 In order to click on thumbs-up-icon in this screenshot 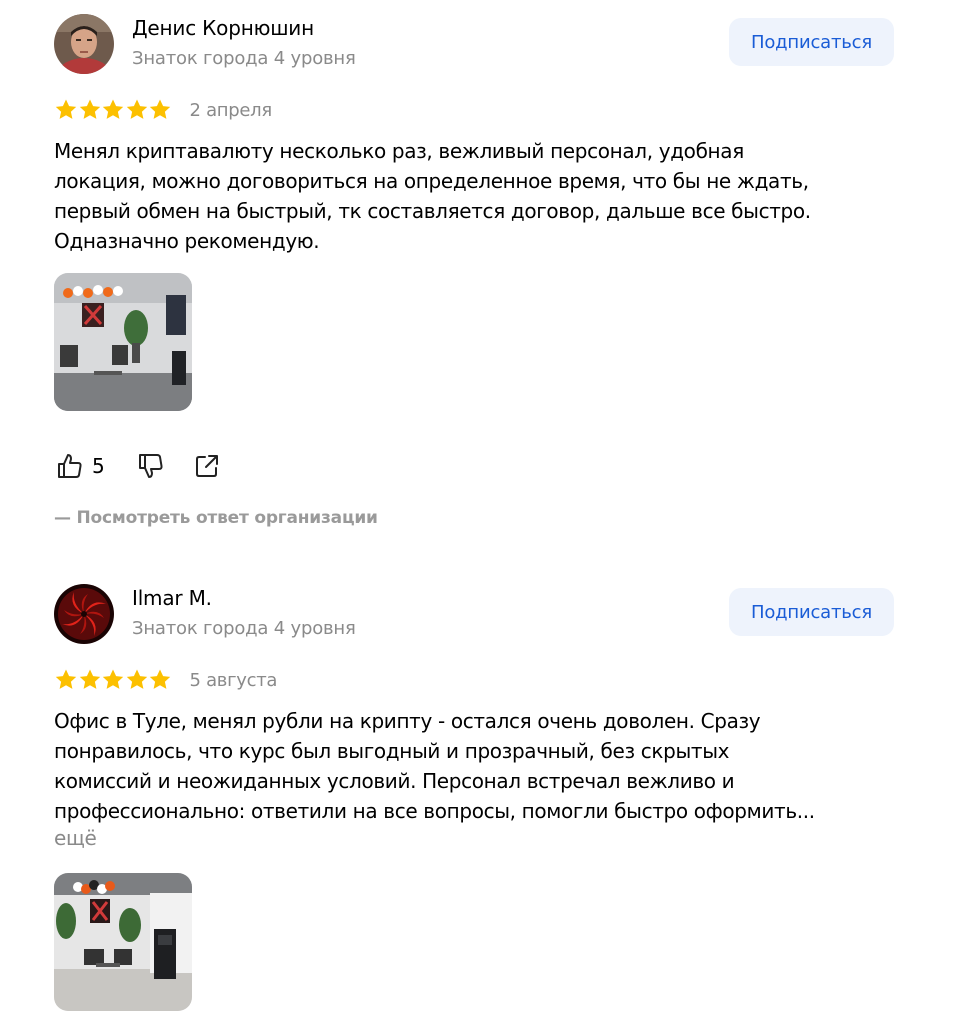, I will do `click(70, 466)`.